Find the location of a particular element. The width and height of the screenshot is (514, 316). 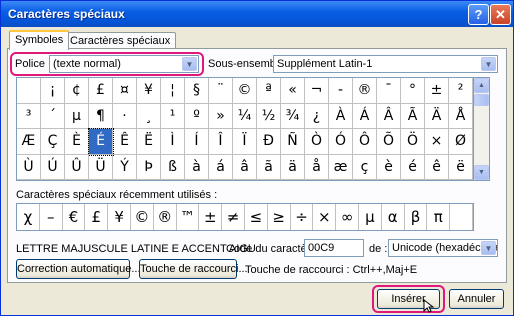

recent-symbol-cell: µ is located at coordinates (370, 217).